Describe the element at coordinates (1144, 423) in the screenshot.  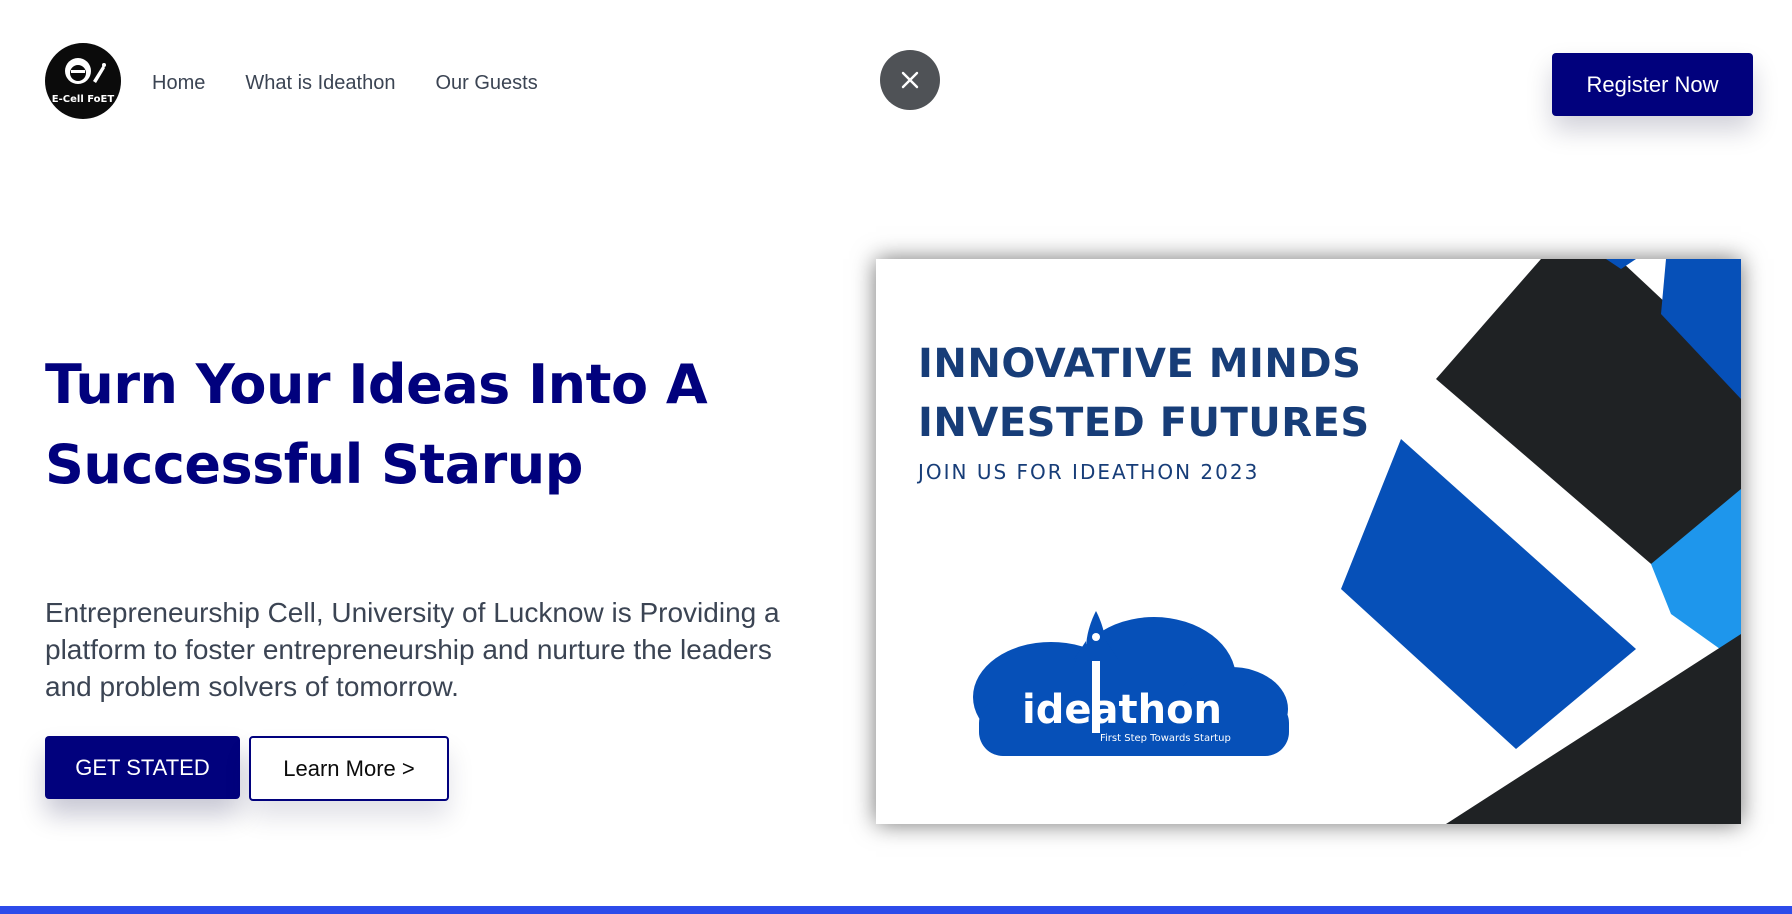
I see `poster-headline-2: INVESTED FUTURES` at that location.